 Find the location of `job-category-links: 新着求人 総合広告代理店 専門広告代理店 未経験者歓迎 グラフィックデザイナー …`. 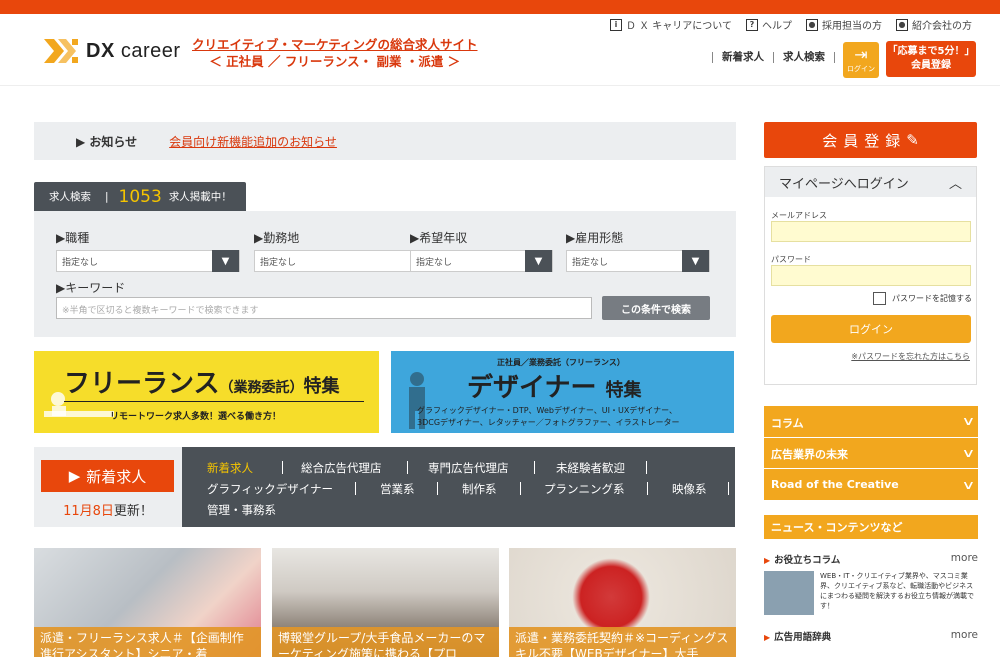

job-category-links: 新着求人 総合広告代理店 専門広告代理店 未経験者歓迎 グラフィックデザイナー … is located at coordinates (458, 487).